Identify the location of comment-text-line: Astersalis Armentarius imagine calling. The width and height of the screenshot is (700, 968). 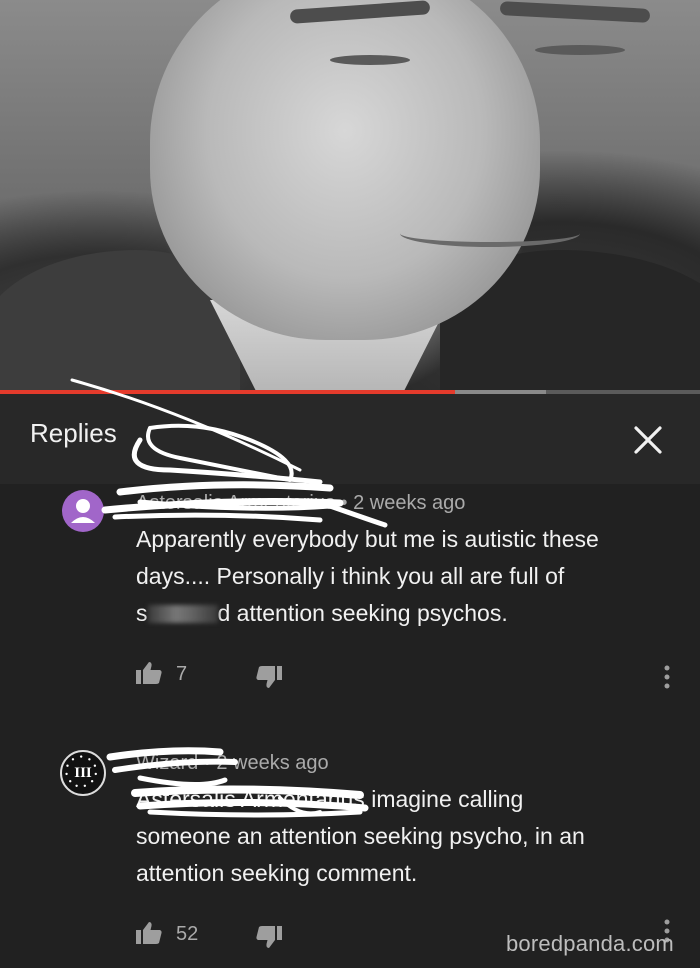
(406, 799).